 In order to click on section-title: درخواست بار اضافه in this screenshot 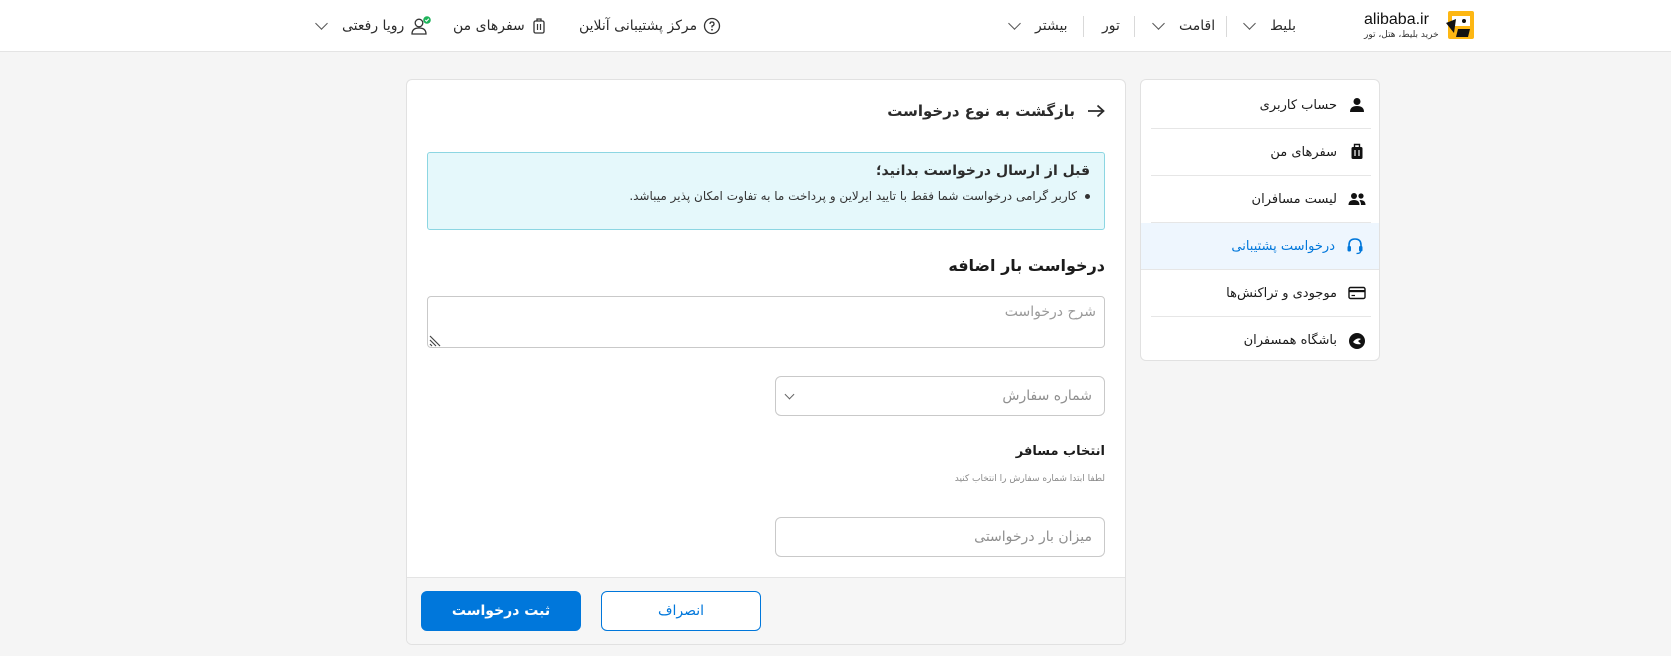, I will do `click(1026, 265)`.